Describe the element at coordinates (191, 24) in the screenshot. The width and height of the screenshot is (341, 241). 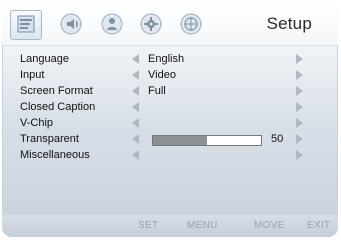
I see `globe-icon` at that location.